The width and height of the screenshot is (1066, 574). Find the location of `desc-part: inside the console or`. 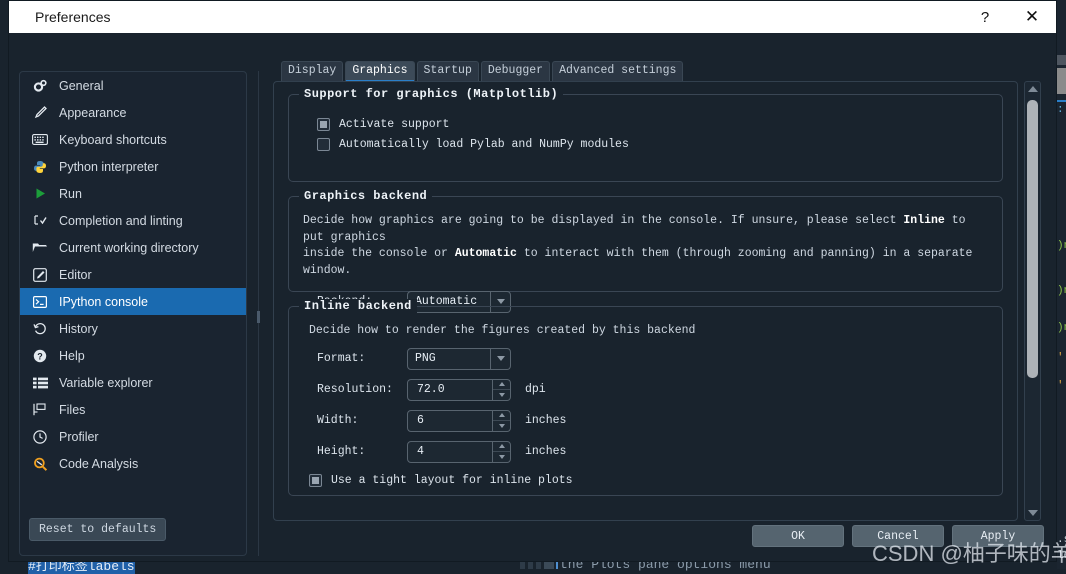

desc-part: inside the console or is located at coordinates (379, 253).